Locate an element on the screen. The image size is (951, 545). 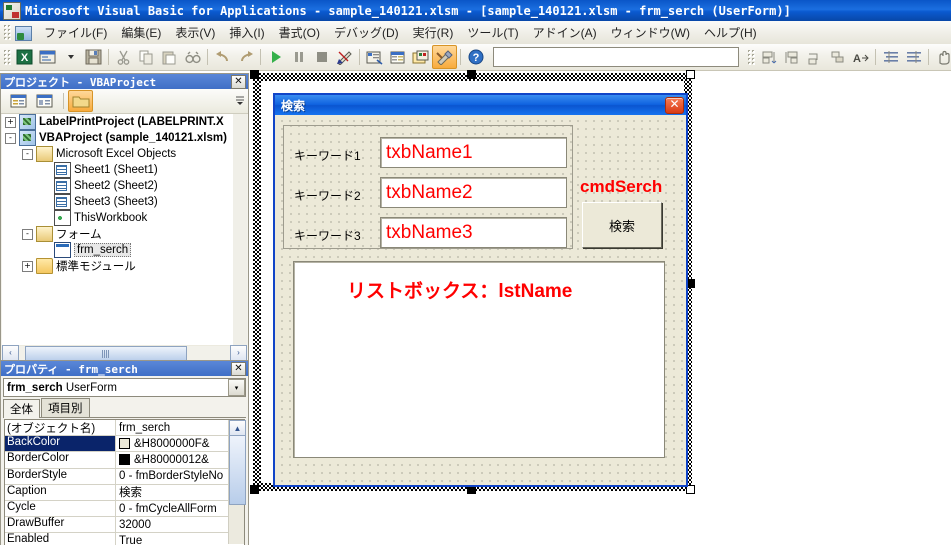
table-row: BorderStyle 0 - fmBorderStyleNo is located at coordinates (124, 476).